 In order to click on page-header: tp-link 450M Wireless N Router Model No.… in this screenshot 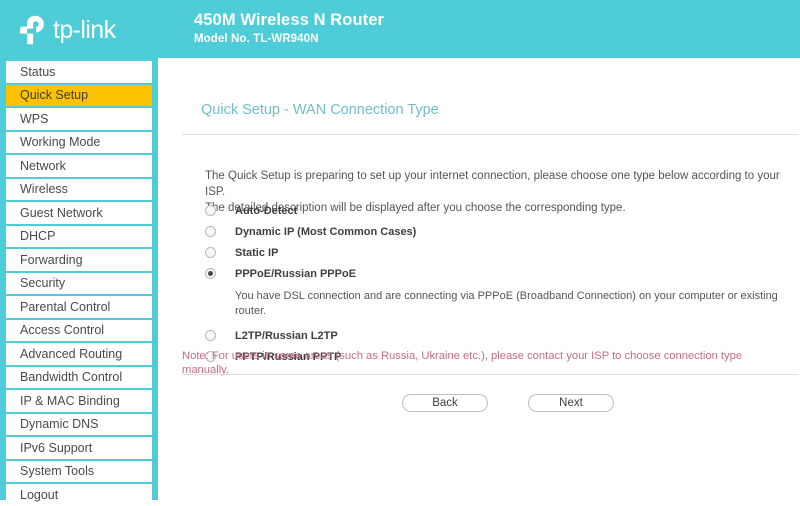, I will do `click(400, 29)`.